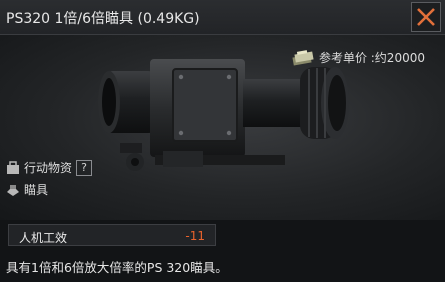 The width and height of the screenshot is (445, 282). I want to click on help-button: ?, so click(84, 167).